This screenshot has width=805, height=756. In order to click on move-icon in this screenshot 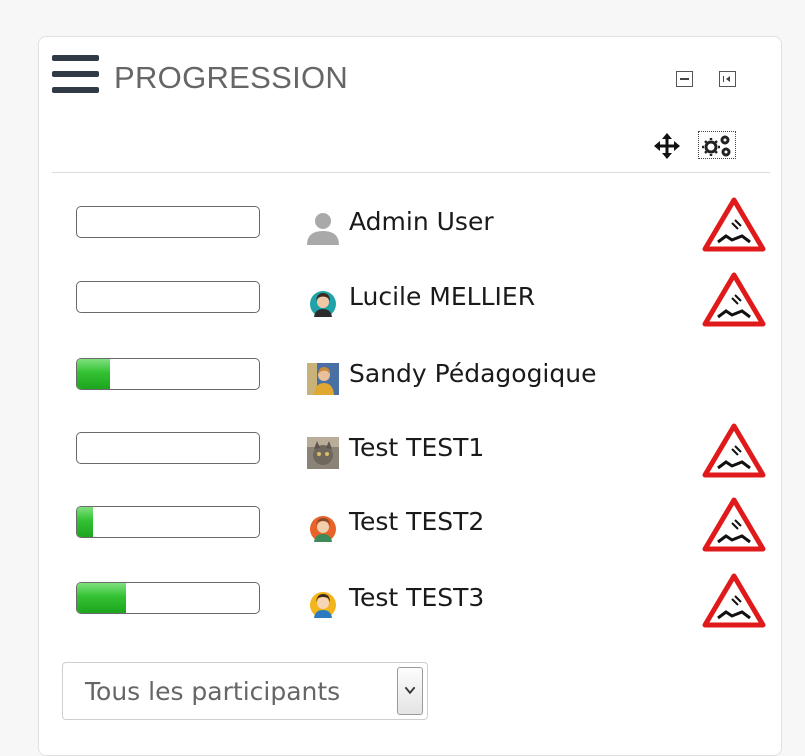, I will do `click(667, 146)`.